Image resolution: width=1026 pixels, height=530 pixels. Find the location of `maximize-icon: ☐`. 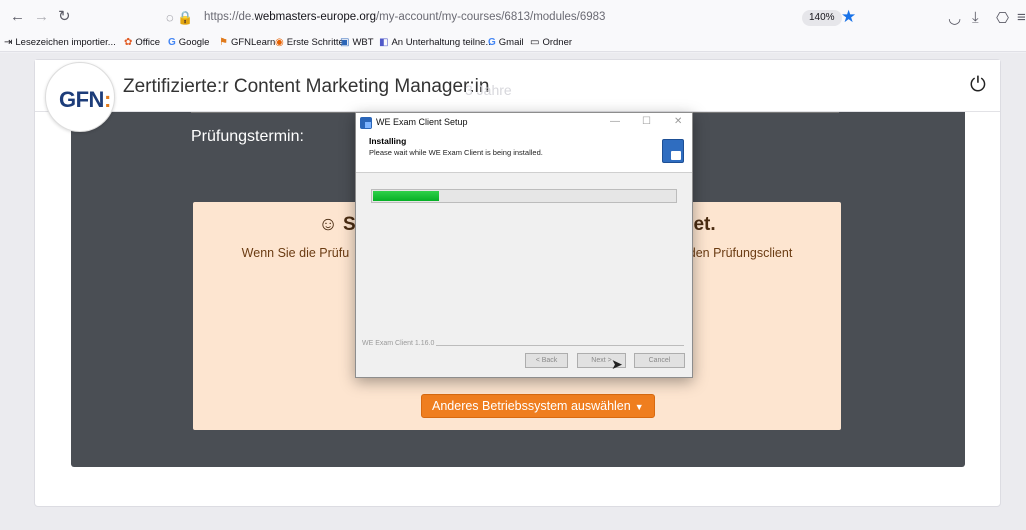

maximize-icon: ☐ is located at coordinates (646, 121).